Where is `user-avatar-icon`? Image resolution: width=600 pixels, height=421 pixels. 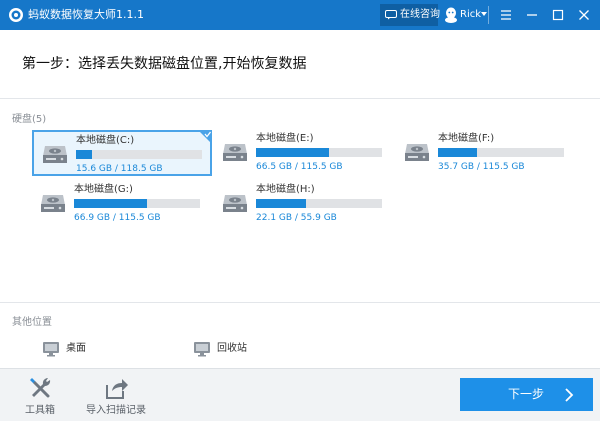
user-avatar-icon is located at coordinates (451, 15).